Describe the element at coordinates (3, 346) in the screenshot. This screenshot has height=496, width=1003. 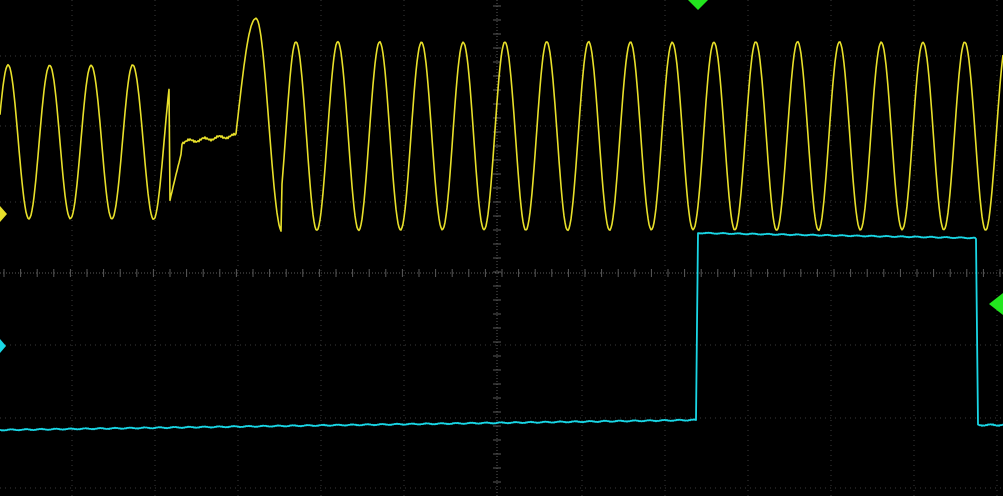
I see `ch2-level-marker-icon` at that location.